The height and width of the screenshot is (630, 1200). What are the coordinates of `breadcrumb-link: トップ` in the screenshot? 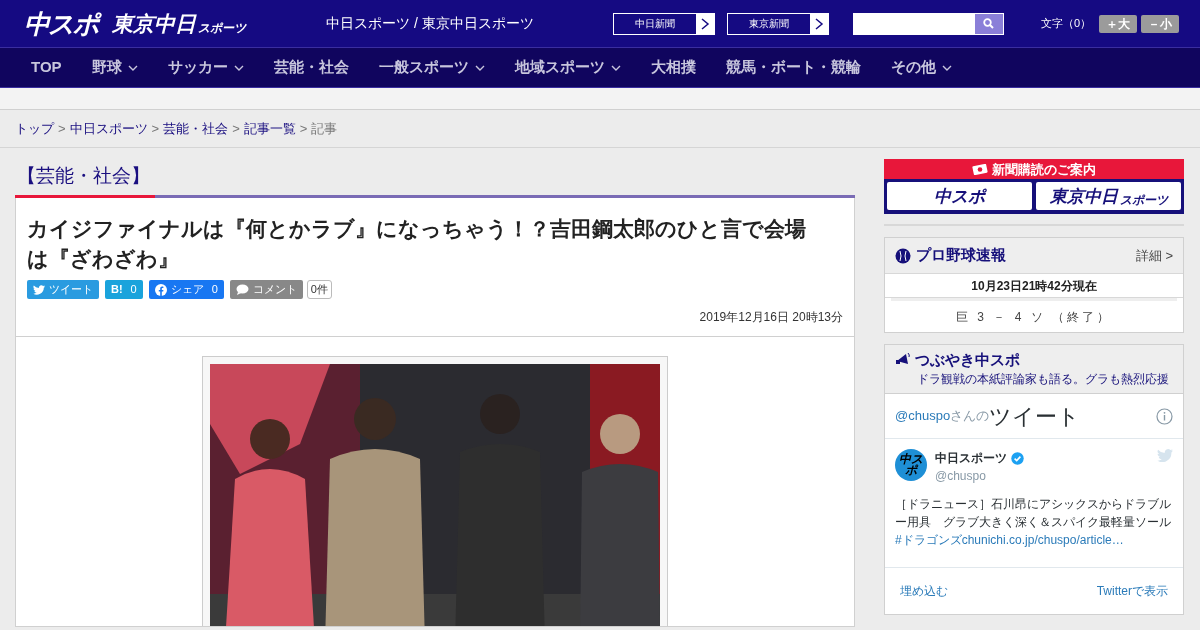 It's located at (34, 128).